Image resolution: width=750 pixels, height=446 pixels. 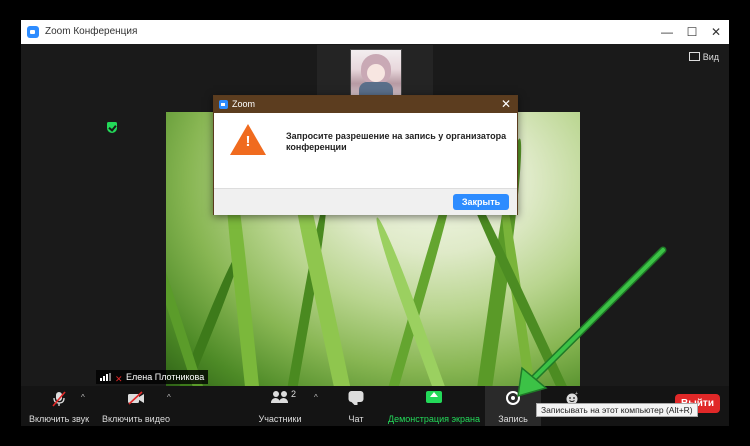 What do you see at coordinates (105, 377) in the screenshot?
I see `signal-strength-icon` at bounding box center [105, 377].